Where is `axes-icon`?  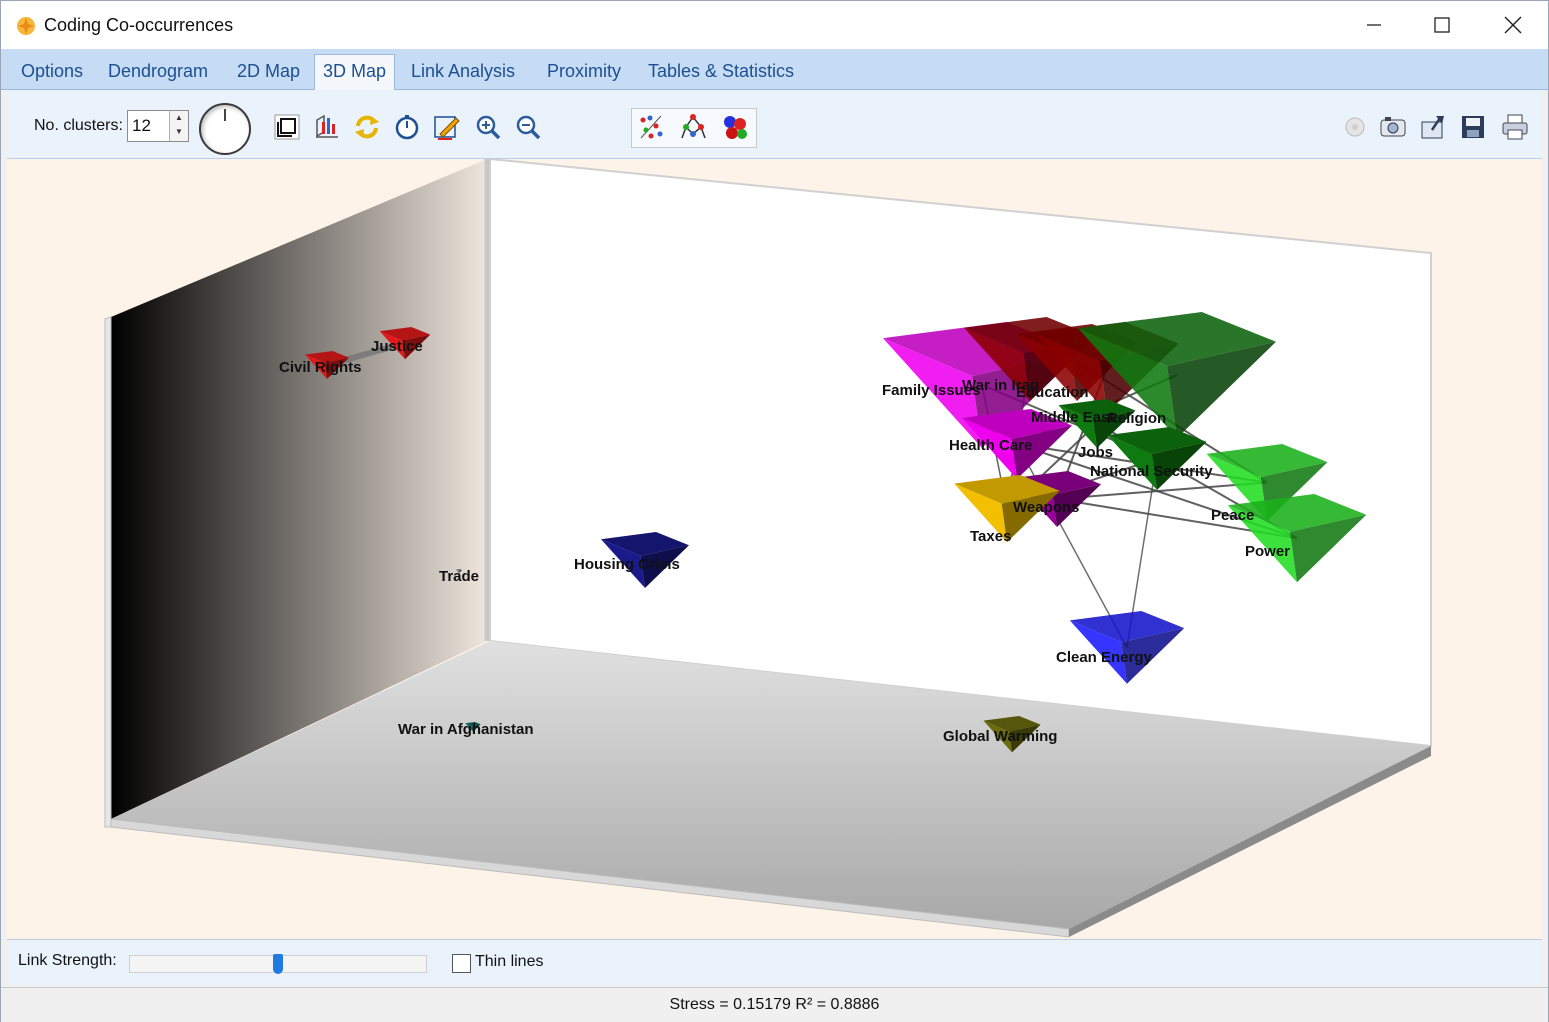 axes-icon is located at coordinates (327, 127).